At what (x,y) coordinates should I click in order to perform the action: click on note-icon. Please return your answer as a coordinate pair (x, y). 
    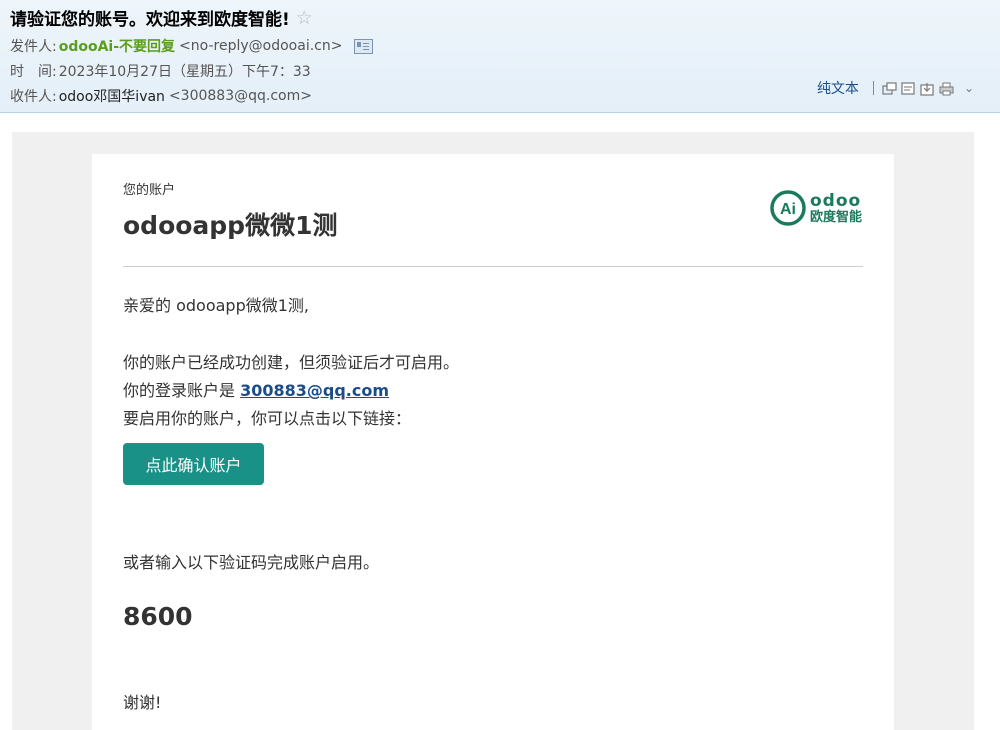
    Looking at the image, I should click on (908, 88).